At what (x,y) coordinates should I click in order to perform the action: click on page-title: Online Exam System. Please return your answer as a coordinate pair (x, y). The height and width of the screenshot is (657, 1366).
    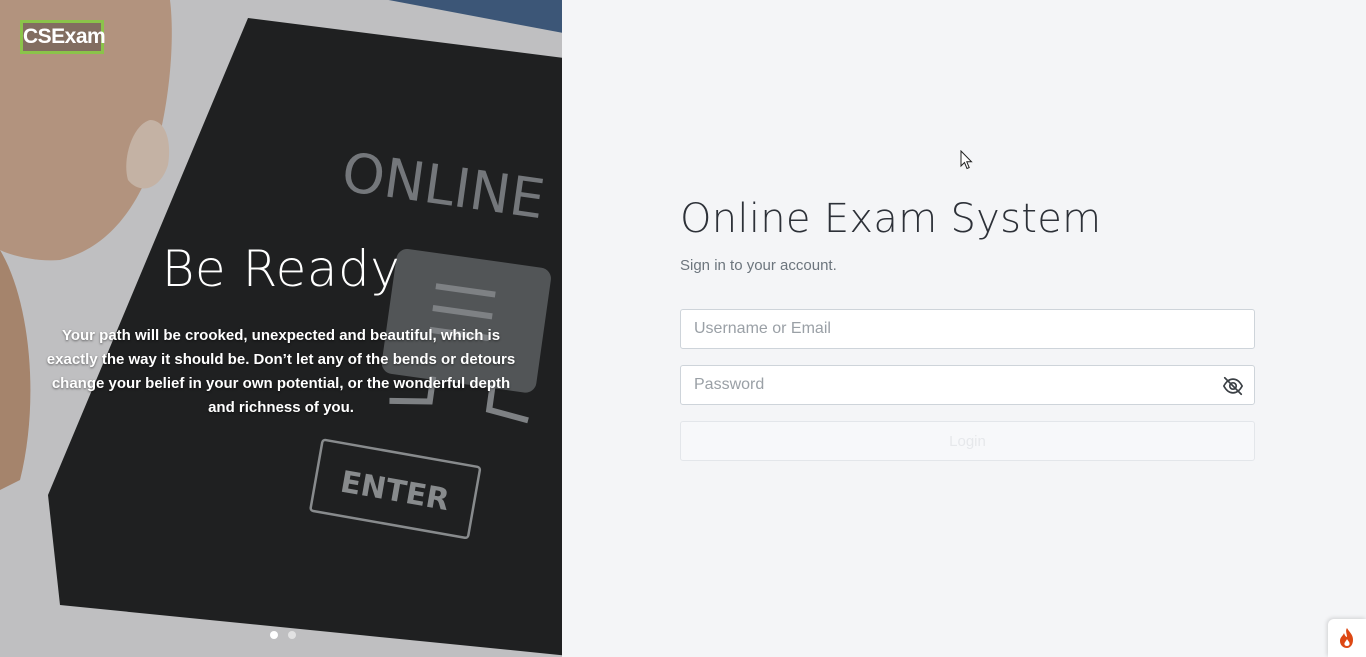
    Looking at the image, I should click on (891, 219).